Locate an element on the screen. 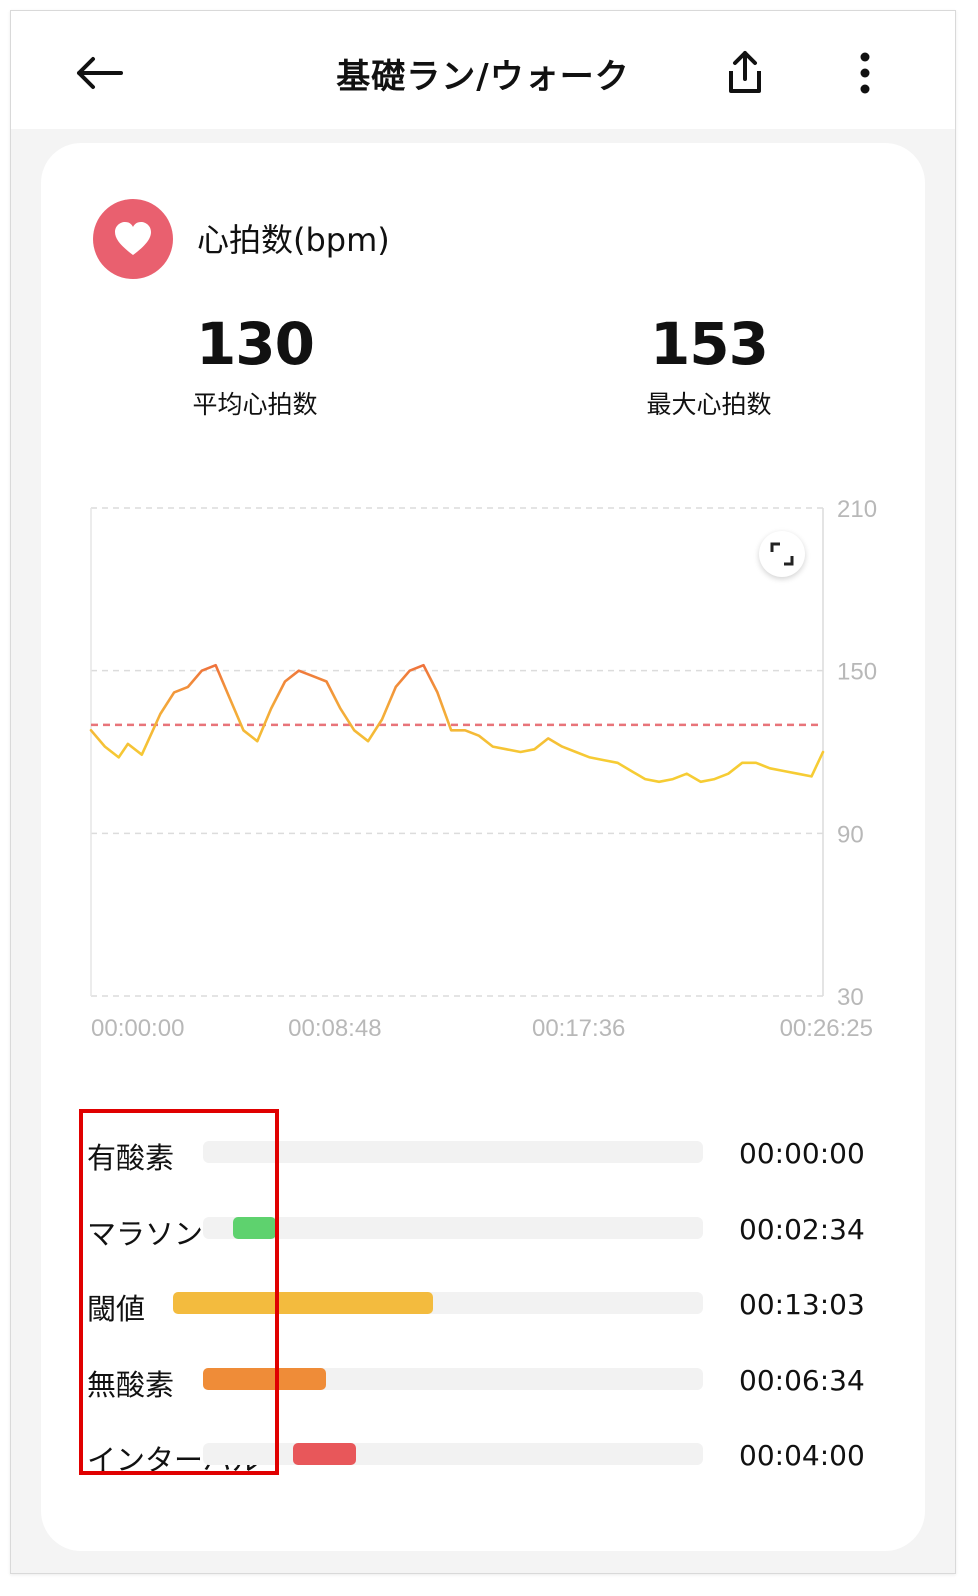 This screenshot has width=978, height=1596. heart-badge is located at coordinates (133, 239).